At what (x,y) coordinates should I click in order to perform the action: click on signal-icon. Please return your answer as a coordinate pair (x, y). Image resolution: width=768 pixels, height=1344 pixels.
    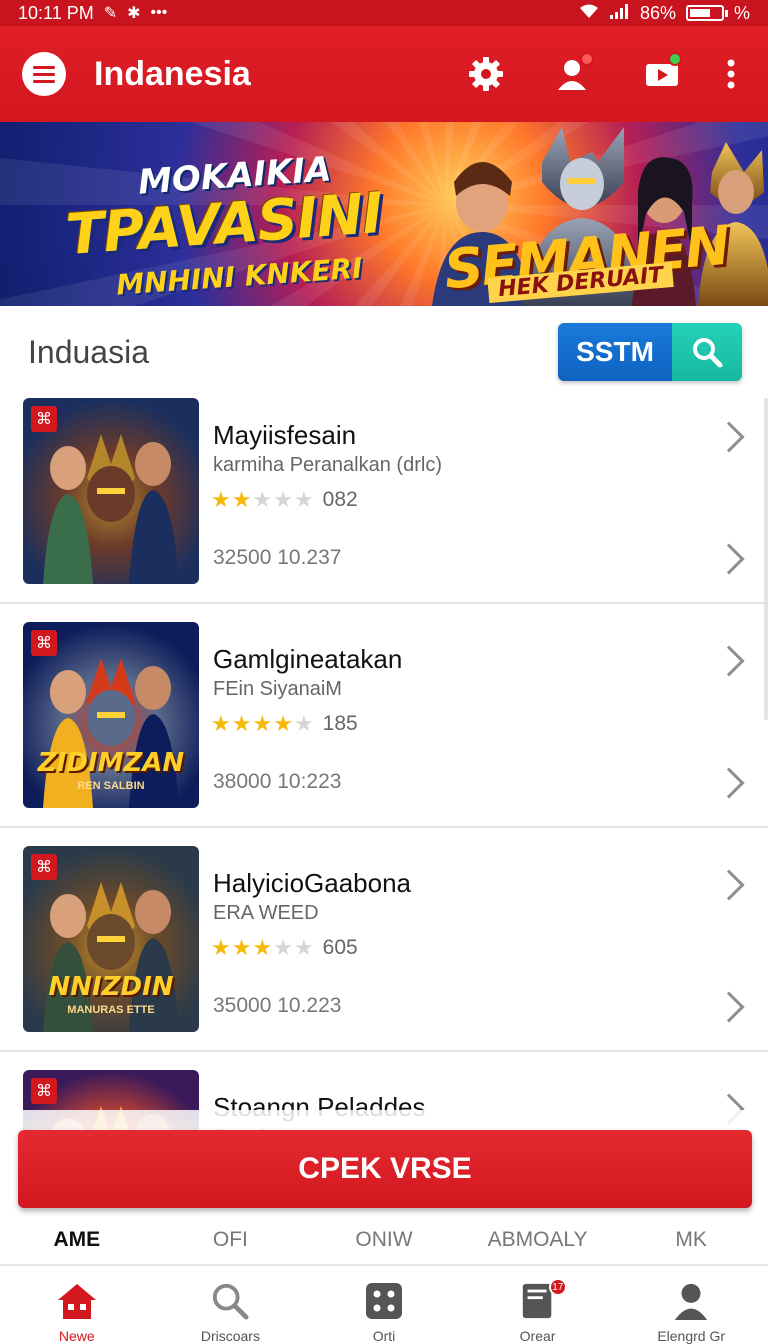
    Looking at the image, I should click on (619, 13).